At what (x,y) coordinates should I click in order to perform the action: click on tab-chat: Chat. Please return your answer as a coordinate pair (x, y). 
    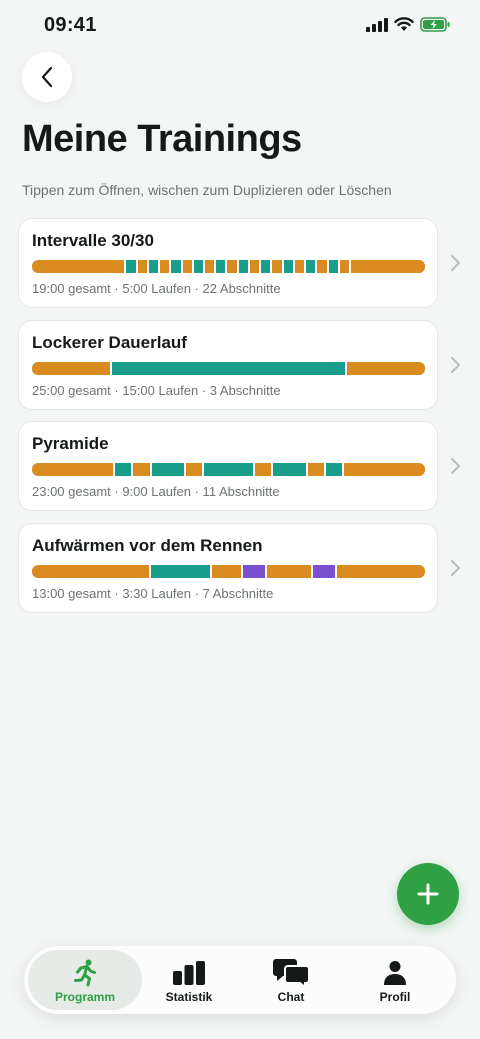
    Looking at the image, I should click on (291, 980).